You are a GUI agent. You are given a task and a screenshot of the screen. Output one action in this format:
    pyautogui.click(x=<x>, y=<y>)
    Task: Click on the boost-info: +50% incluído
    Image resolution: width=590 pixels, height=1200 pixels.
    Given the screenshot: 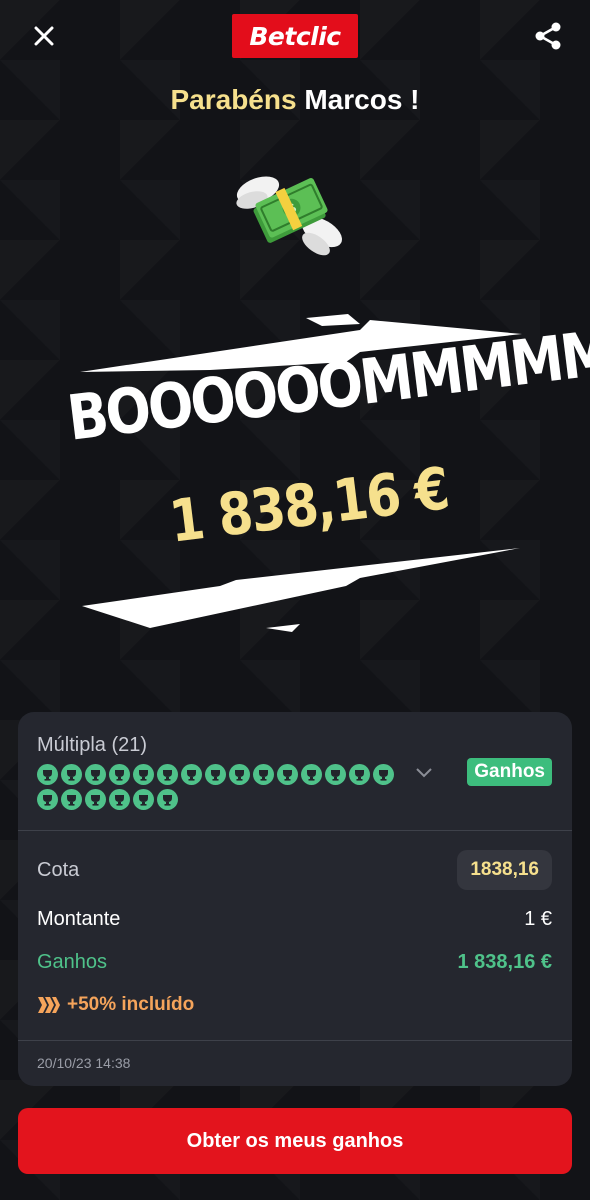 What is the action you would take?
    pyautogui.click(x=115, y=1005)
    